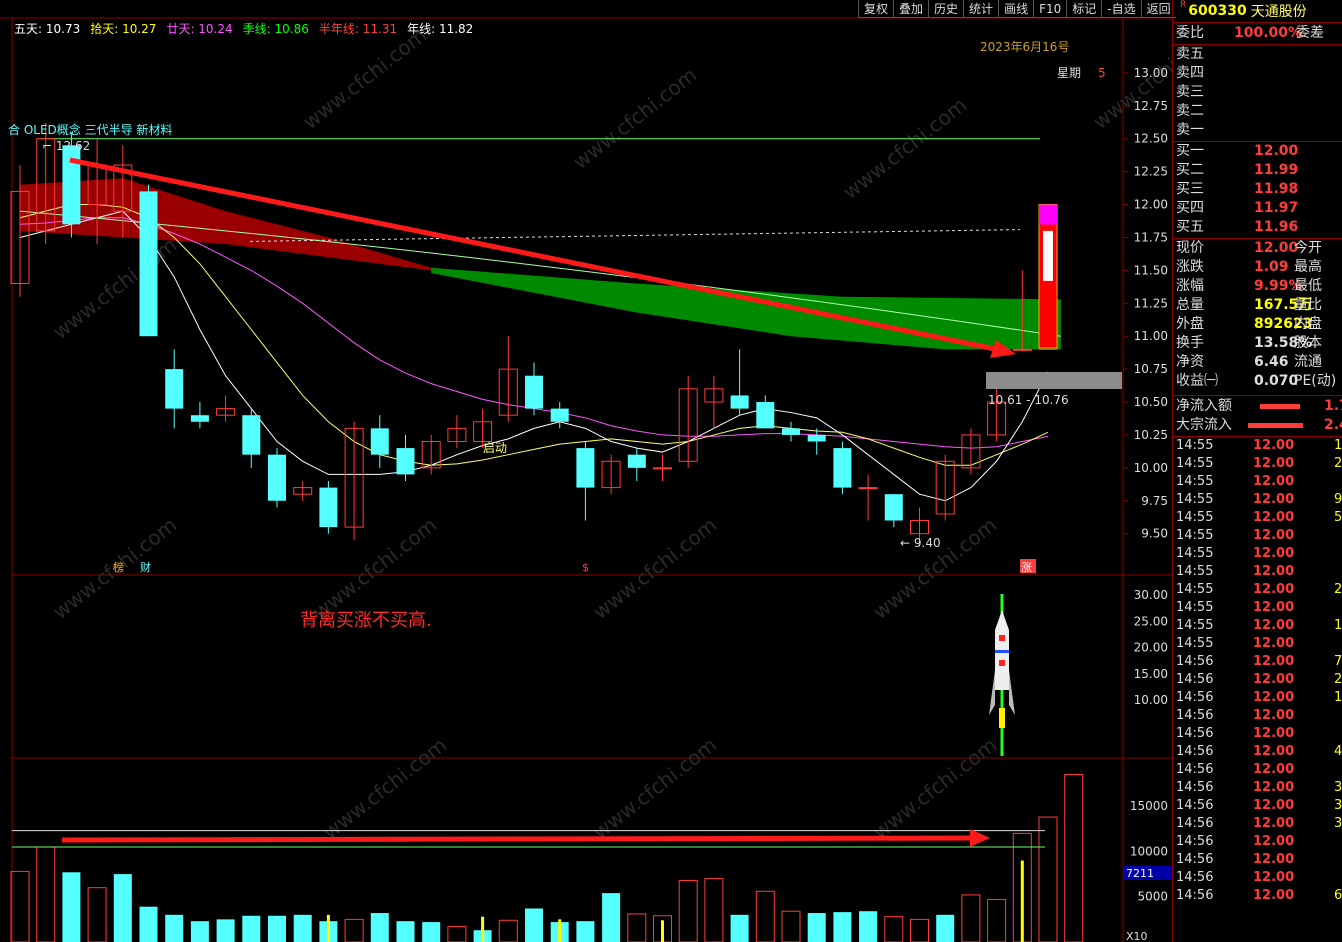  Describe the element at coordinates (1338, 625) in the screenshot. I see `tick-volume: 11` at that location.